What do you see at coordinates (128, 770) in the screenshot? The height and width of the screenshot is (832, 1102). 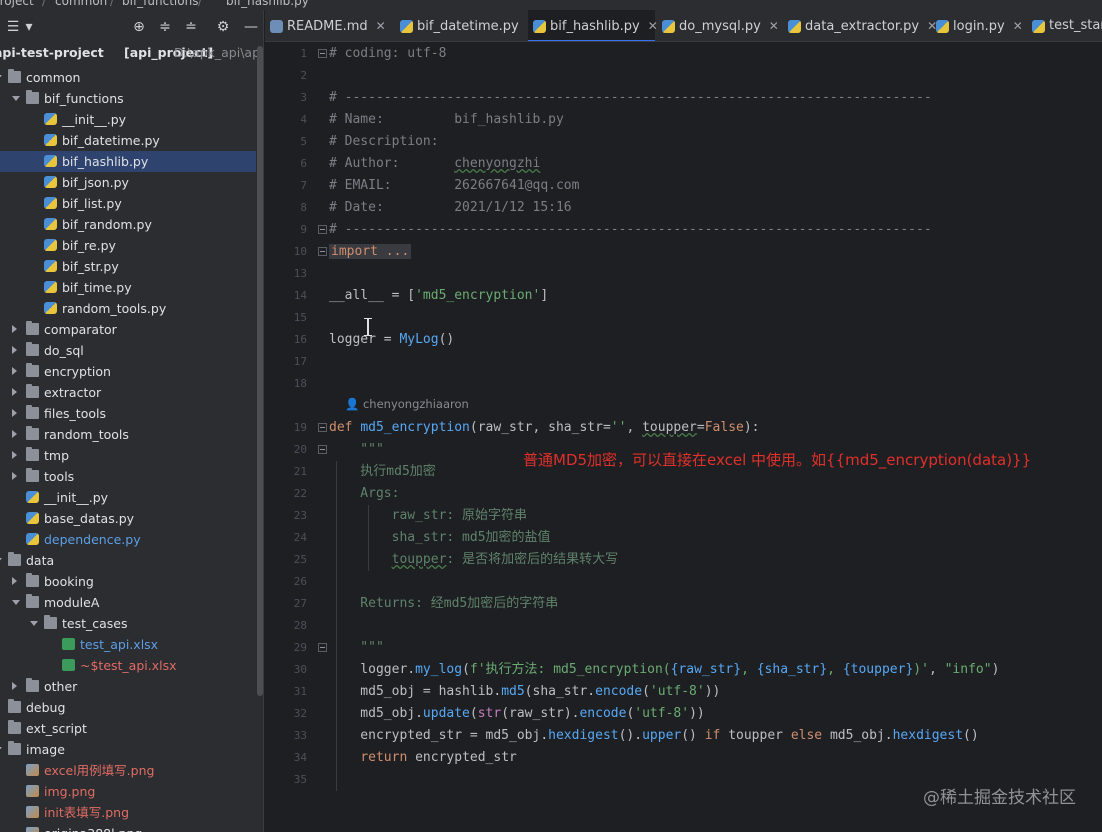 I see `tree-item: excel用例填写.png` at bounding box center [128, 770].